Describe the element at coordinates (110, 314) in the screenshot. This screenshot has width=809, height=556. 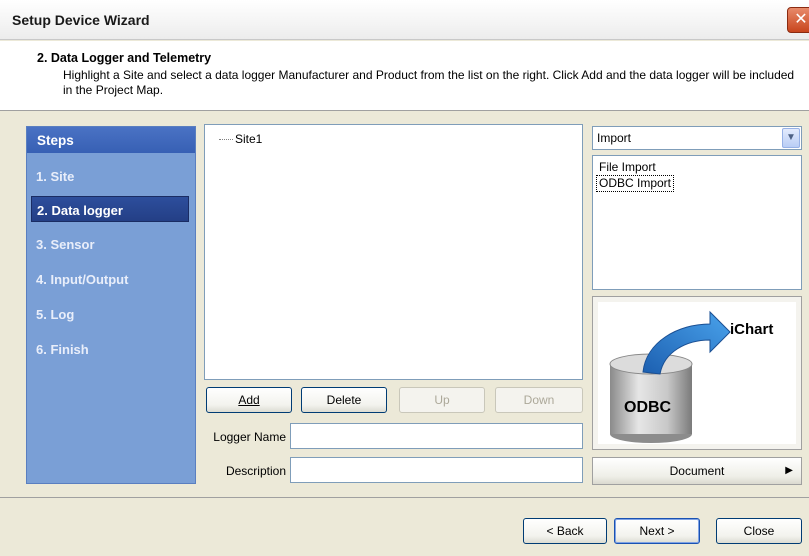
I see `step-log: 5. Log` at that location.